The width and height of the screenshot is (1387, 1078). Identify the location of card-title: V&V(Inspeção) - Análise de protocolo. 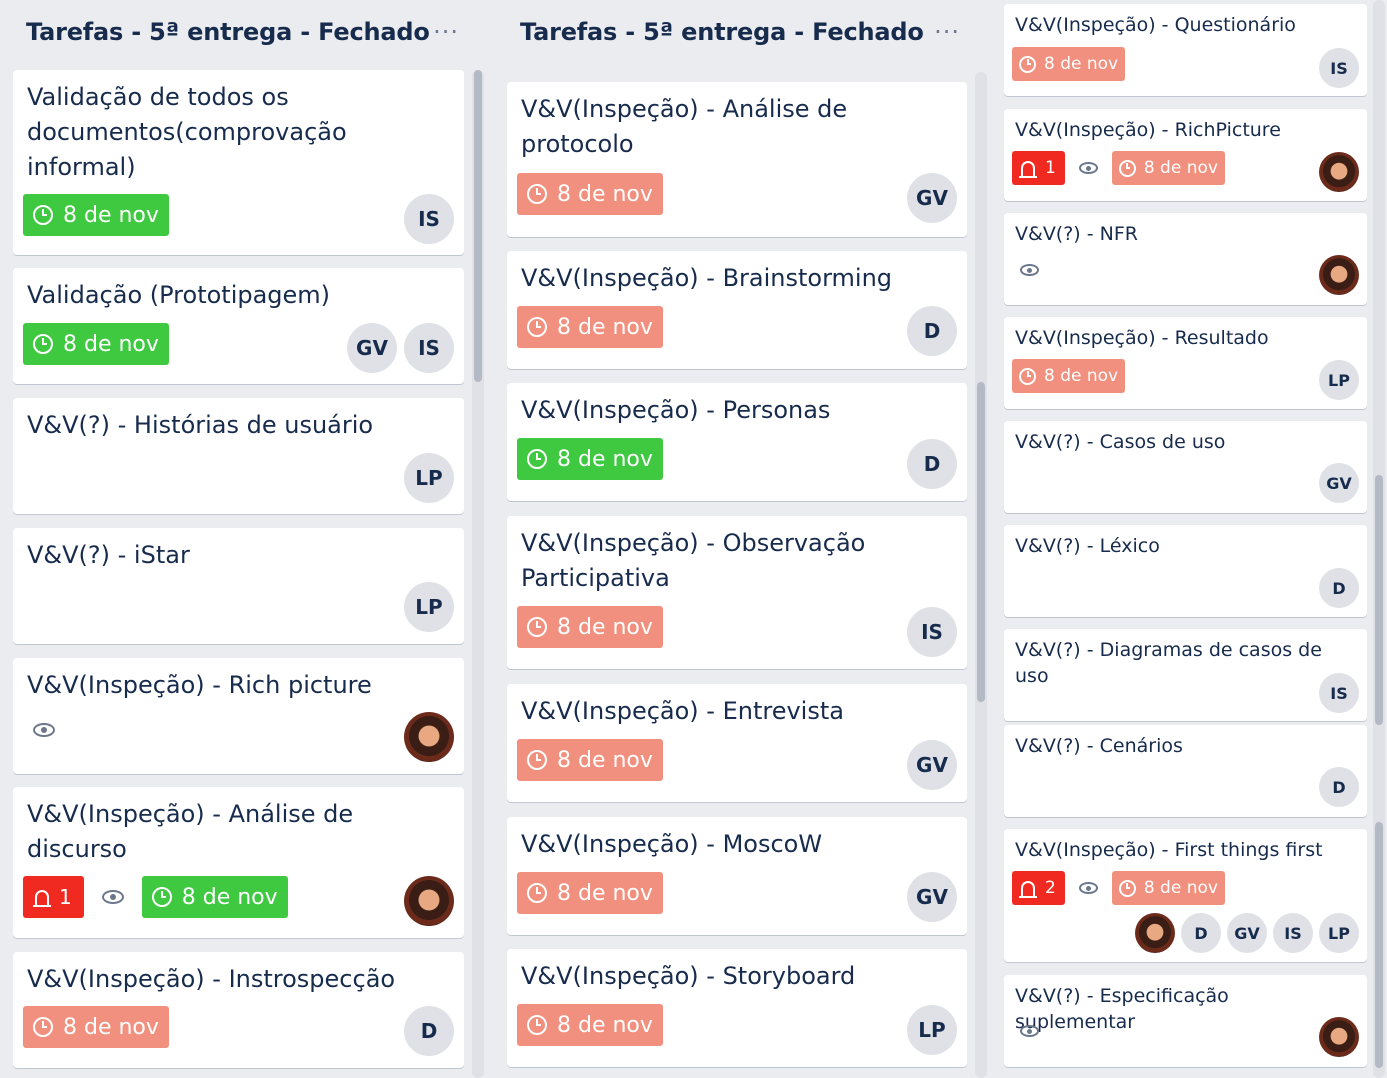
(684, 126).